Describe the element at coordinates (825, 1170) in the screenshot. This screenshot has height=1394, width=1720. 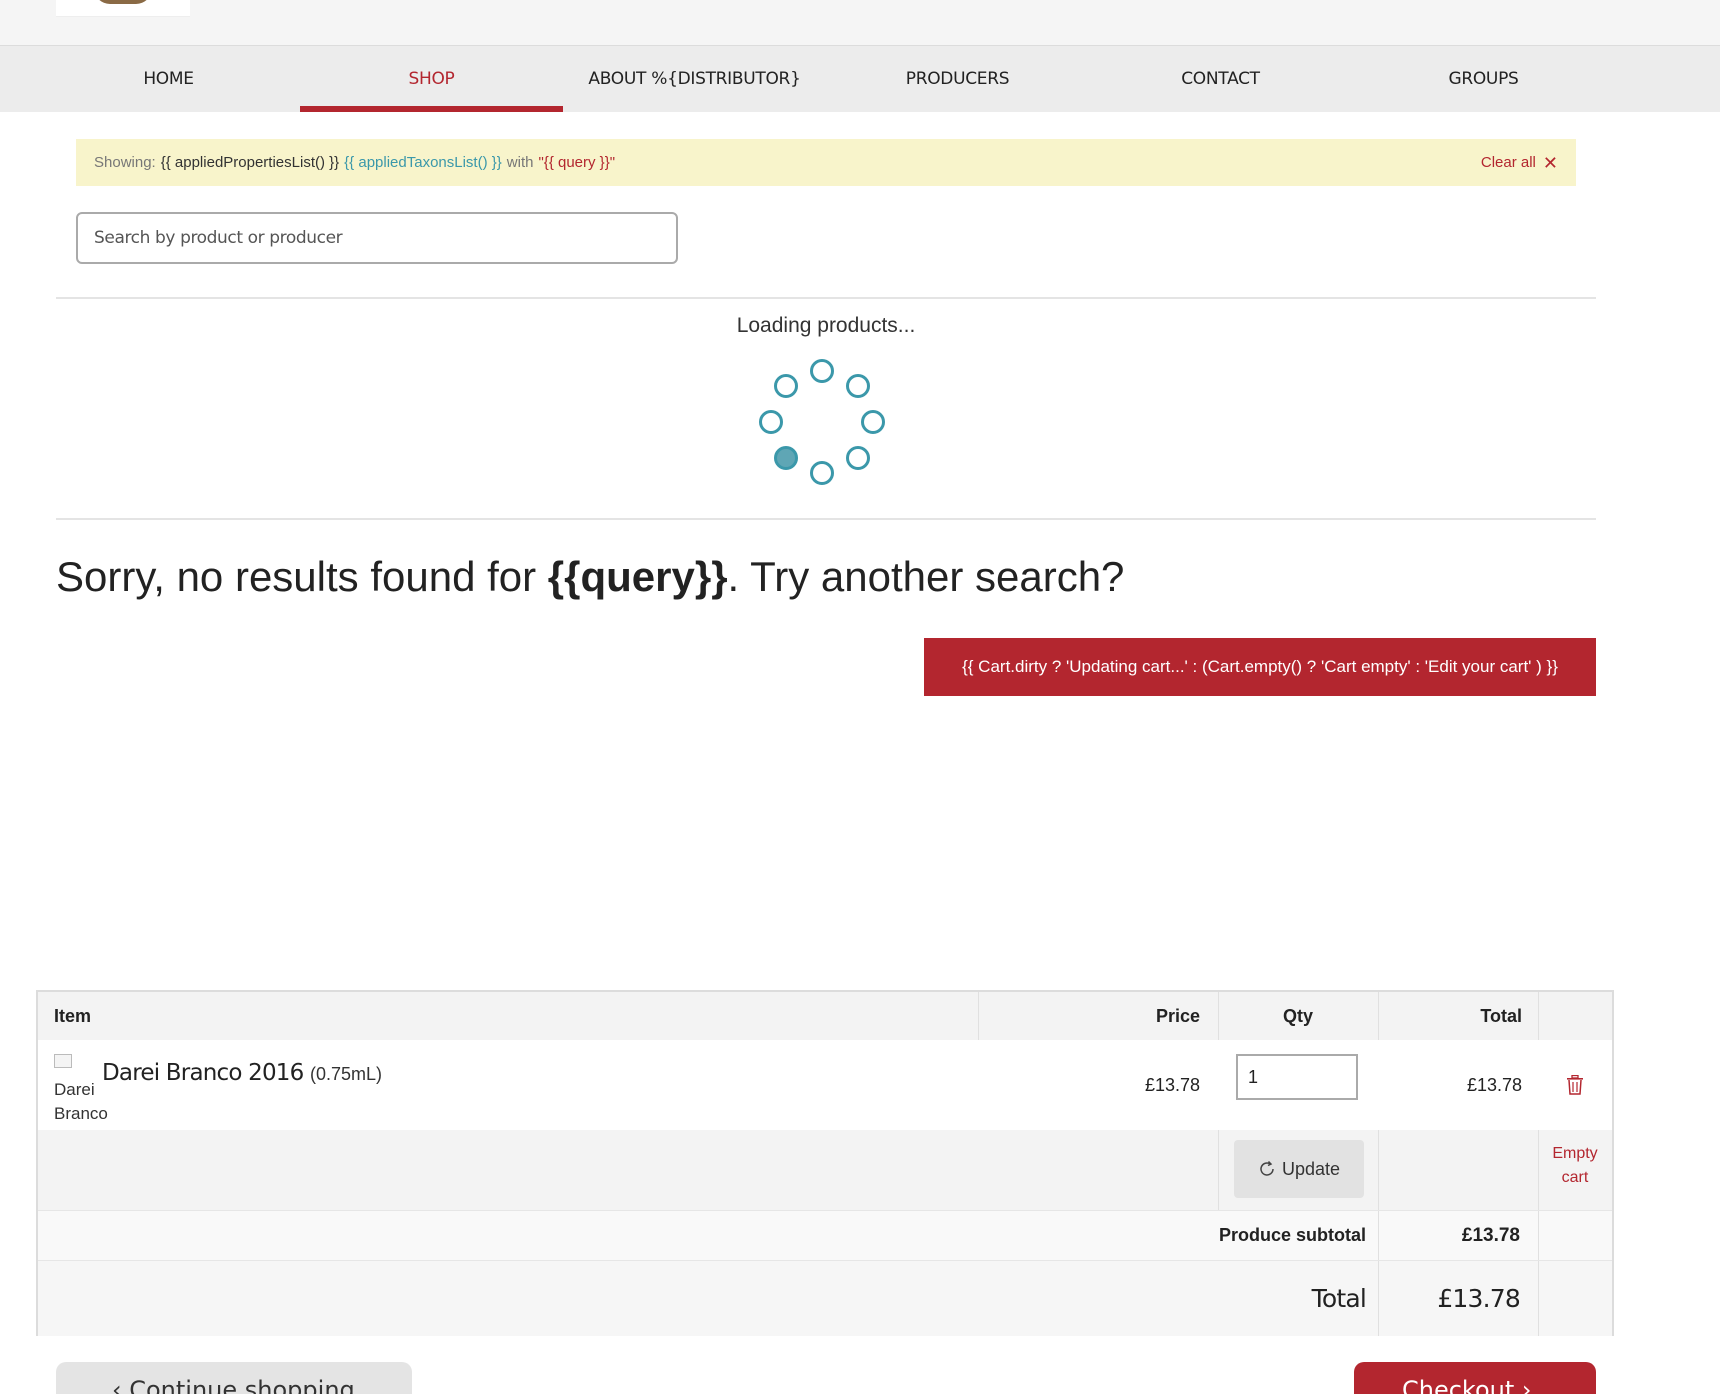
I see `cart-actions-row: Update Empty cart` at that location.